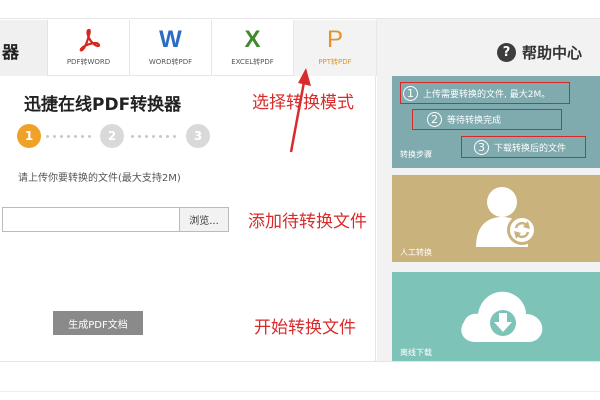 The height and width of the screenshot is (400, 600). What do you see at coordinates (88, 40) in the screenshot?
I see `acrobat-icon` at bounding box center [88, 40].